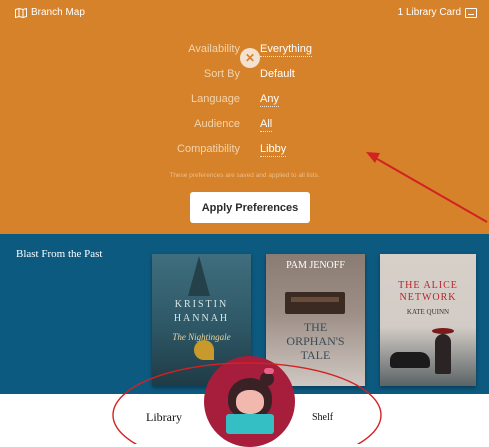 Image resolution: width=489 pixels, height=447 pixels. What do you see at coordinates (221, 74) in the screenshot?
I see `pref-label: Sort By` at bounding box center [221, 74].